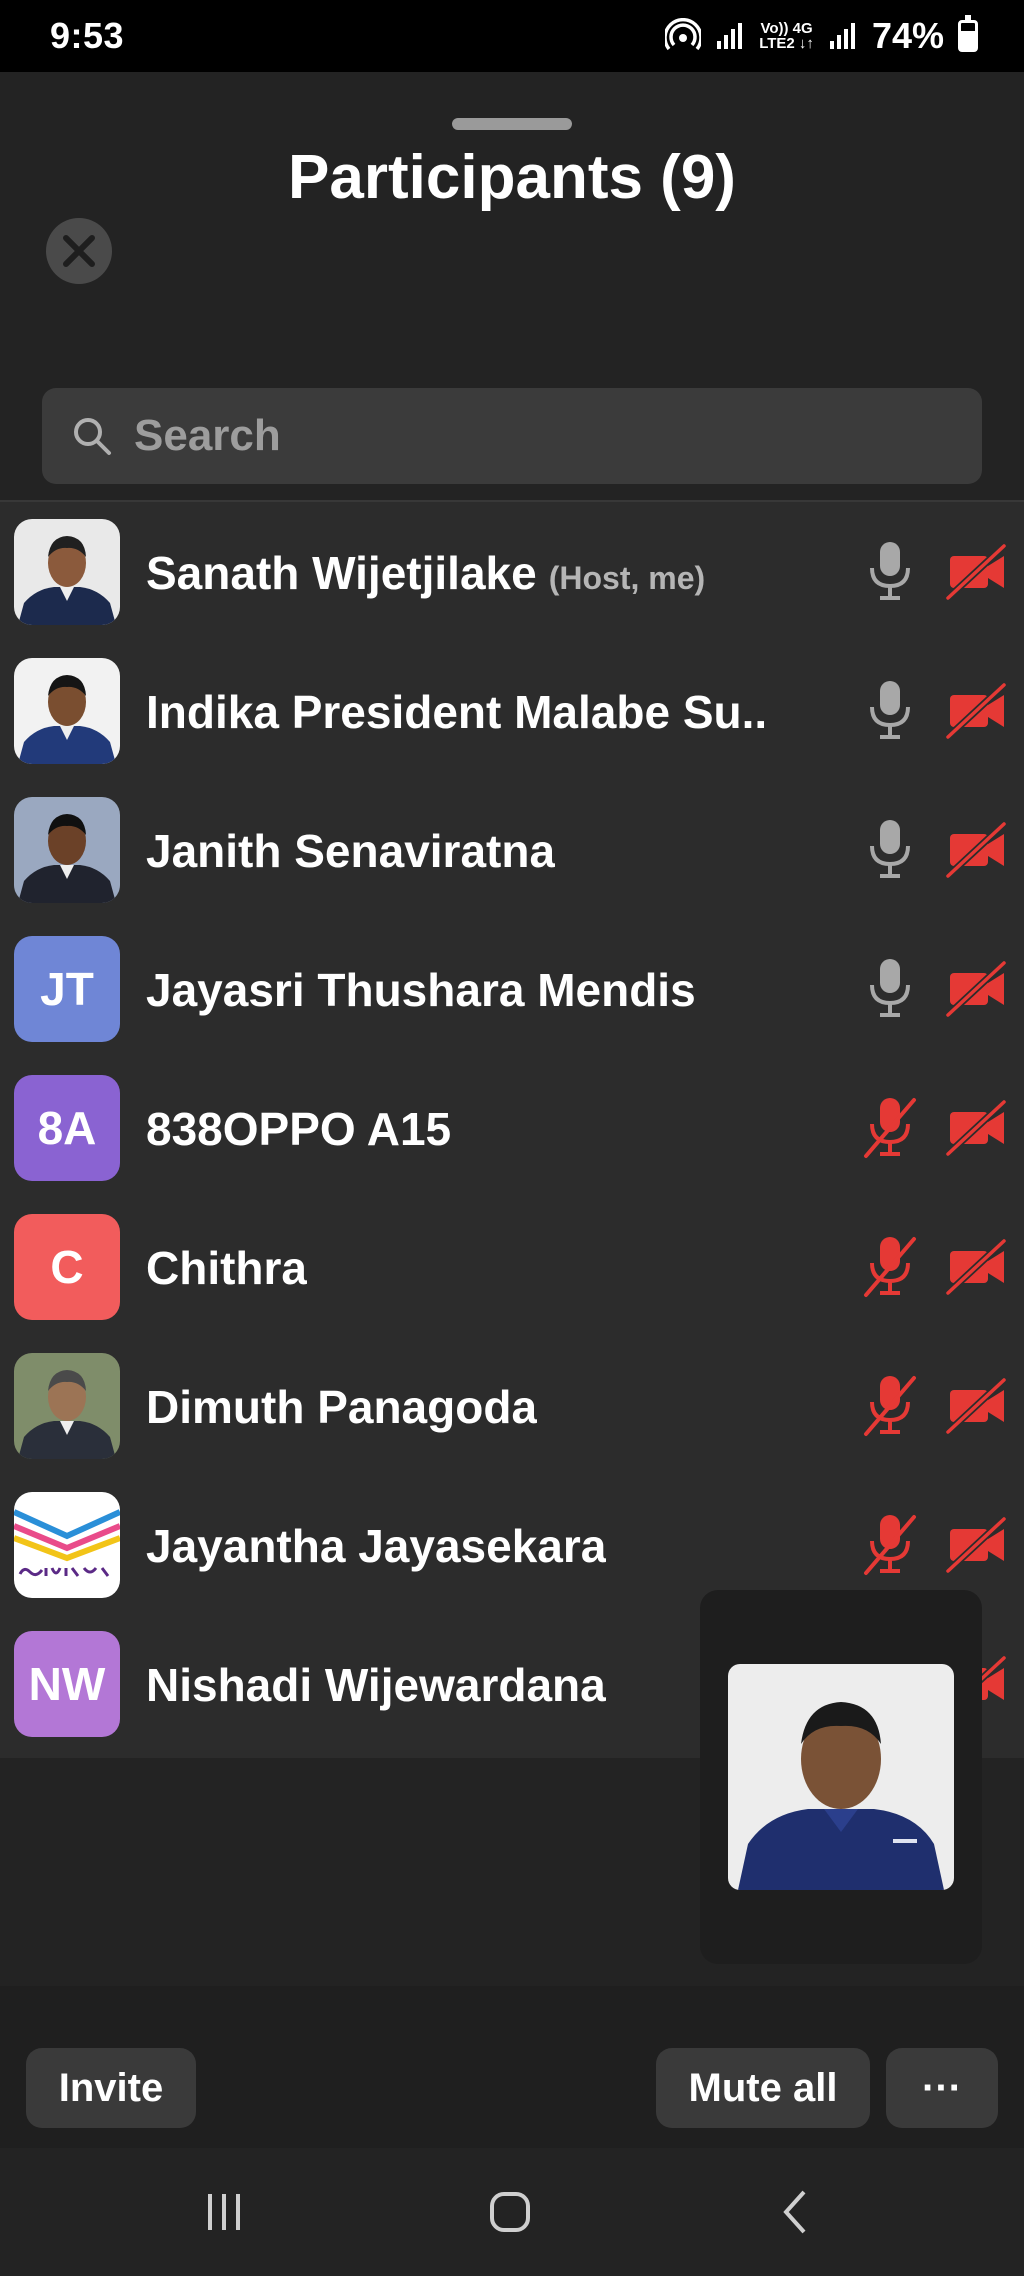  I want to click on recent-apps-icon, so click(224, 2212).